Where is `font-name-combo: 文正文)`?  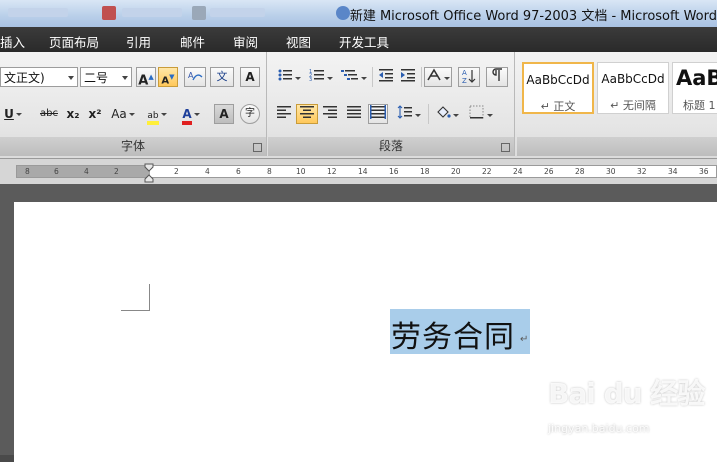 font-name-combo: 文正文) is located at coordinates (39, 77).